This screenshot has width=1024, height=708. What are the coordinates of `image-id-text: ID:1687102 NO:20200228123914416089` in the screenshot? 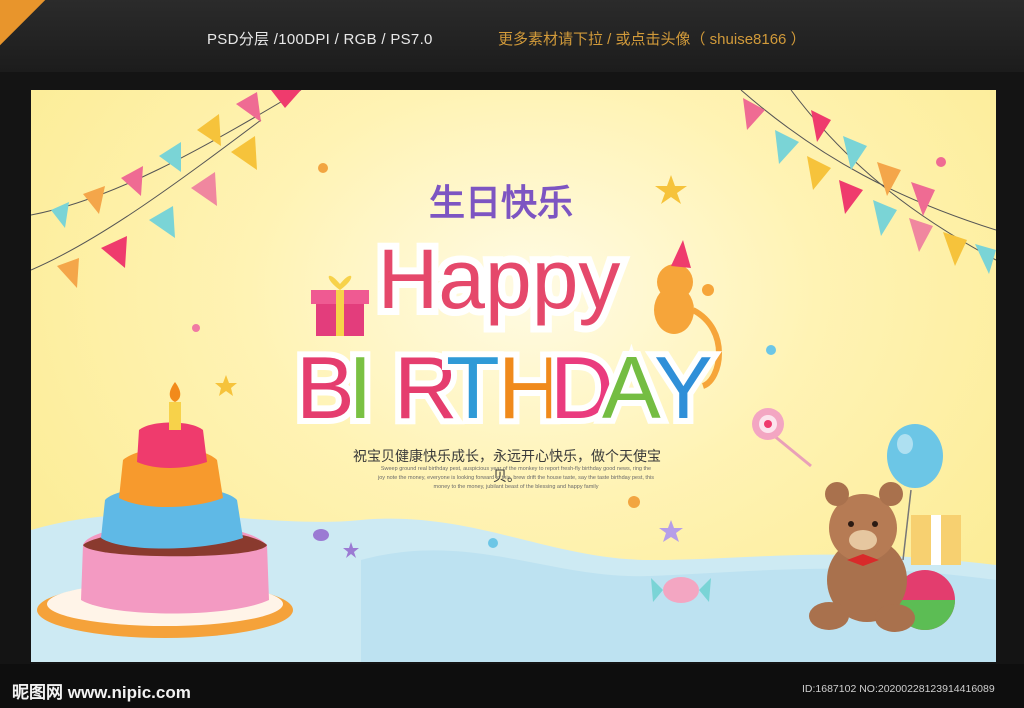 It's located at (898, 689).